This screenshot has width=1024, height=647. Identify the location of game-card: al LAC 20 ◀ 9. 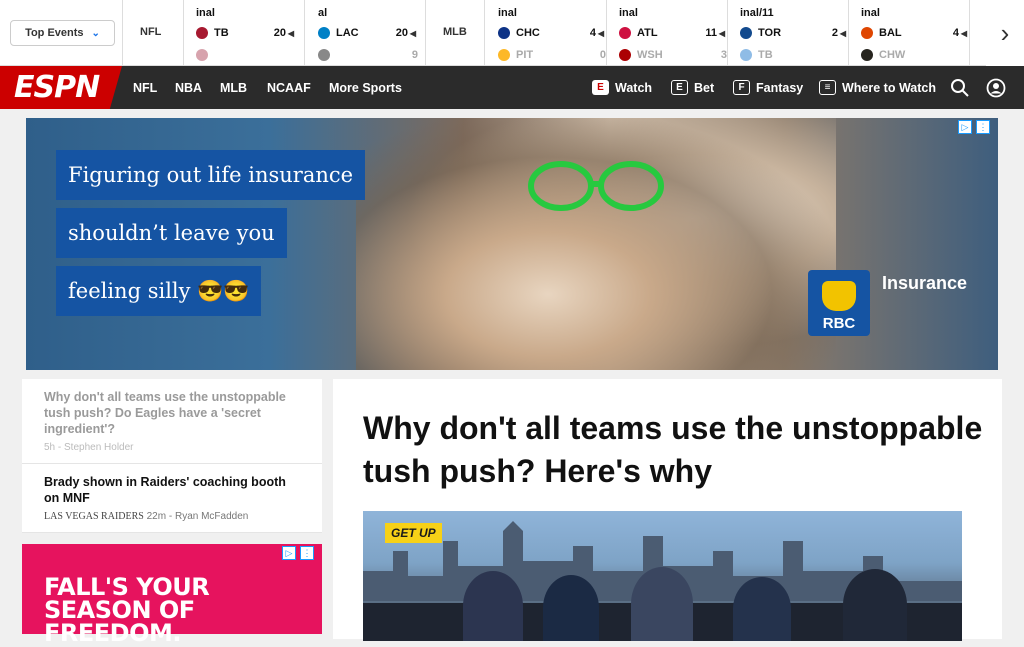
(368, 33).